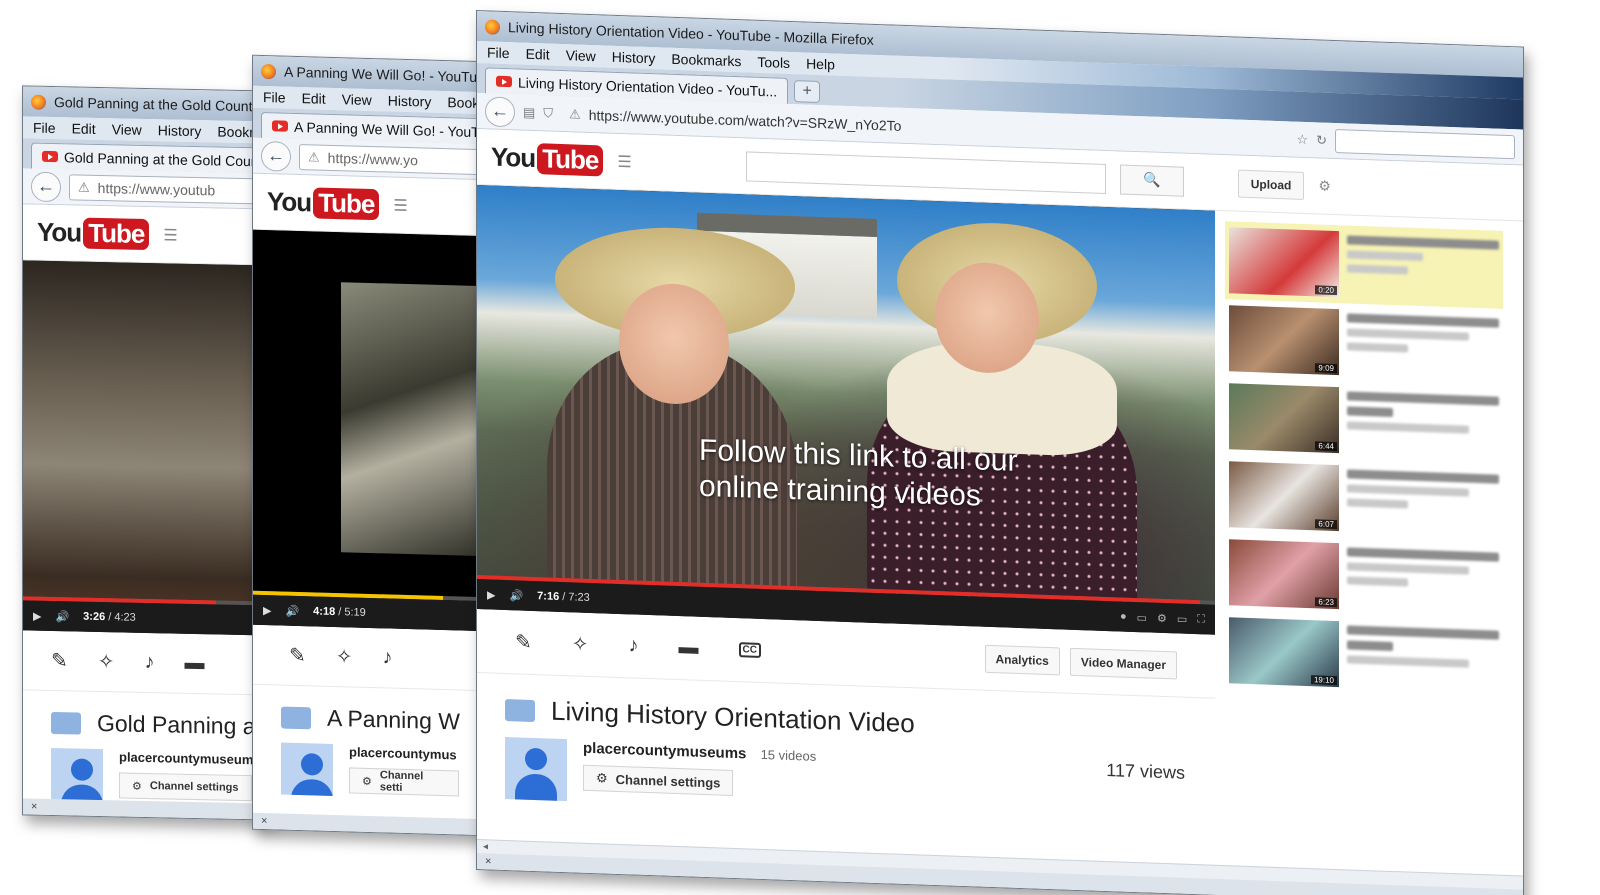 The height and width of the screenshot is (895, 1600). I want to click on theater-mode-icon: ▭, so click(1182, 618).